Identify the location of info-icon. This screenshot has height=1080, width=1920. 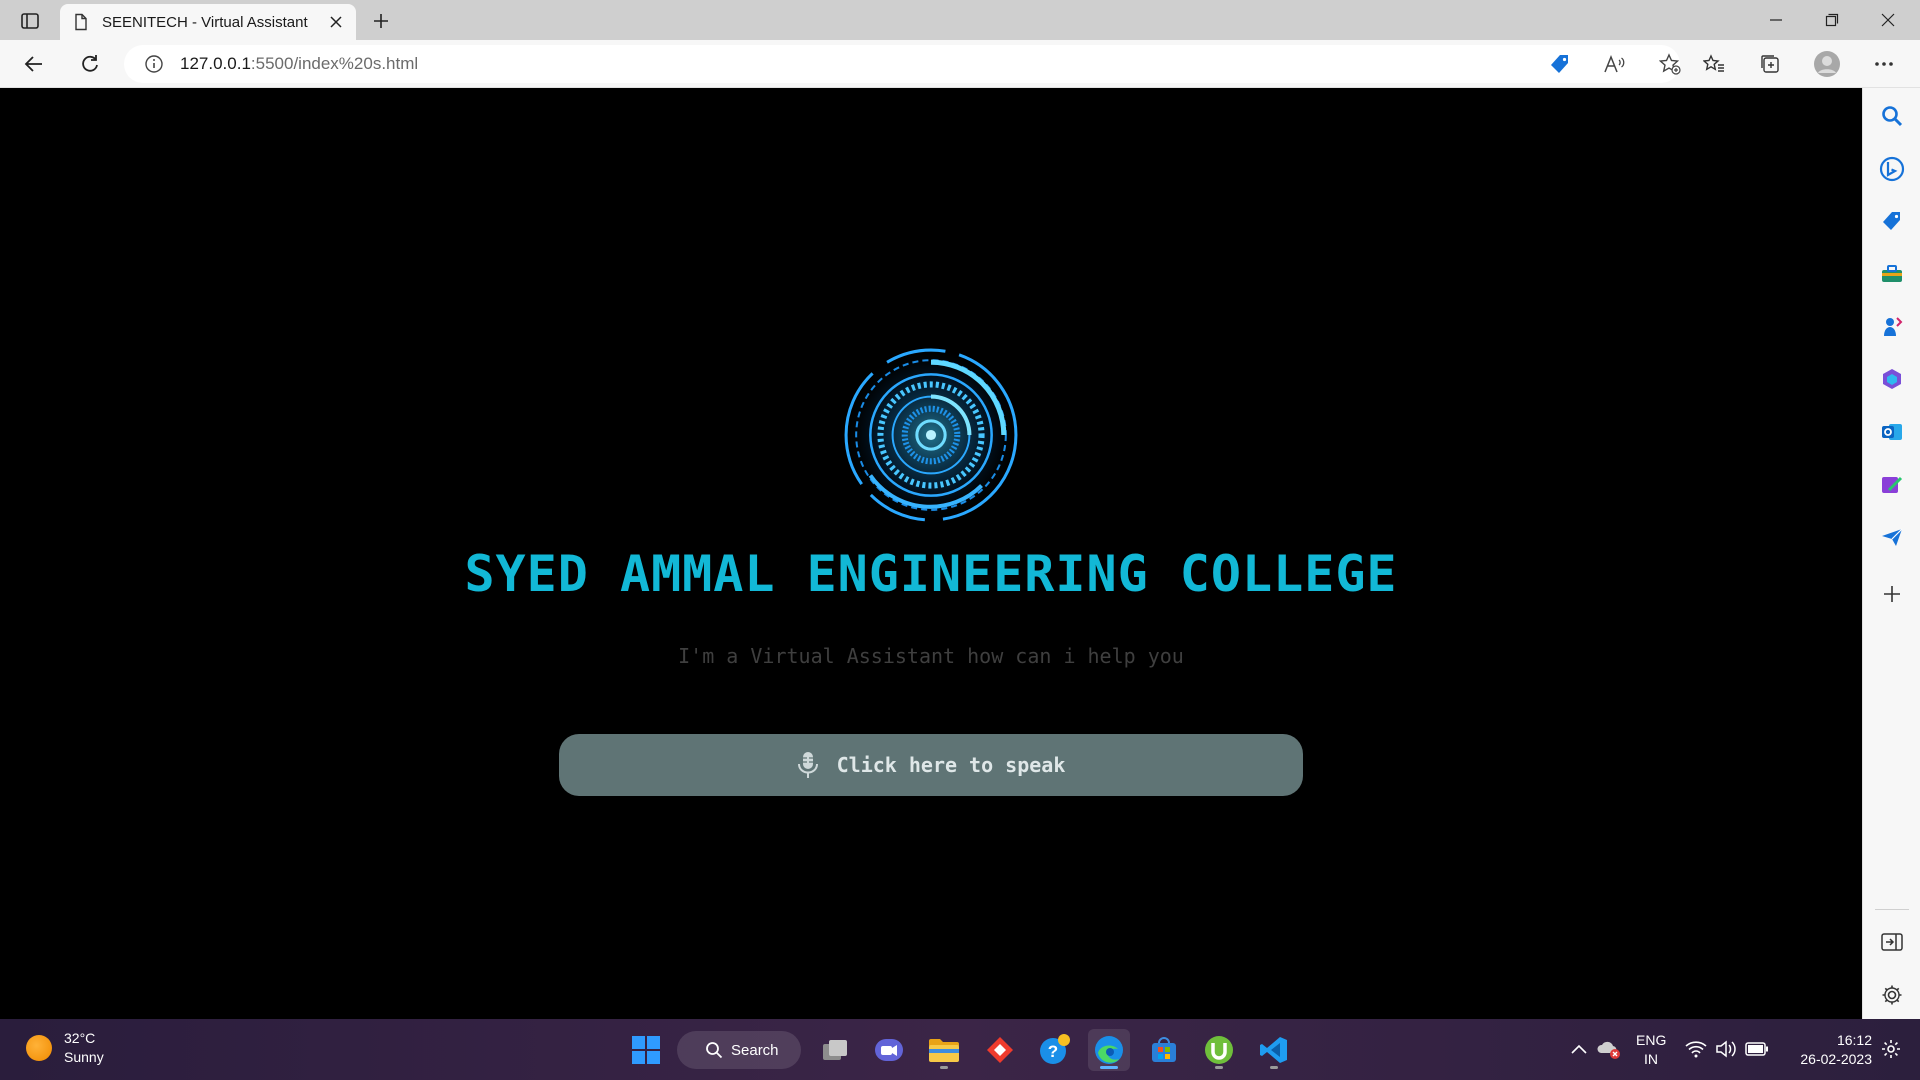
(154, 64).